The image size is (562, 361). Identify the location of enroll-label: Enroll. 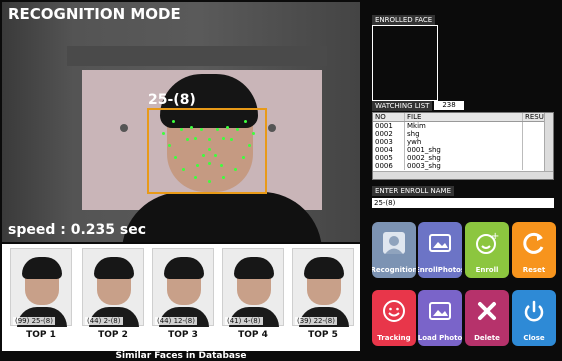
(487, 270).